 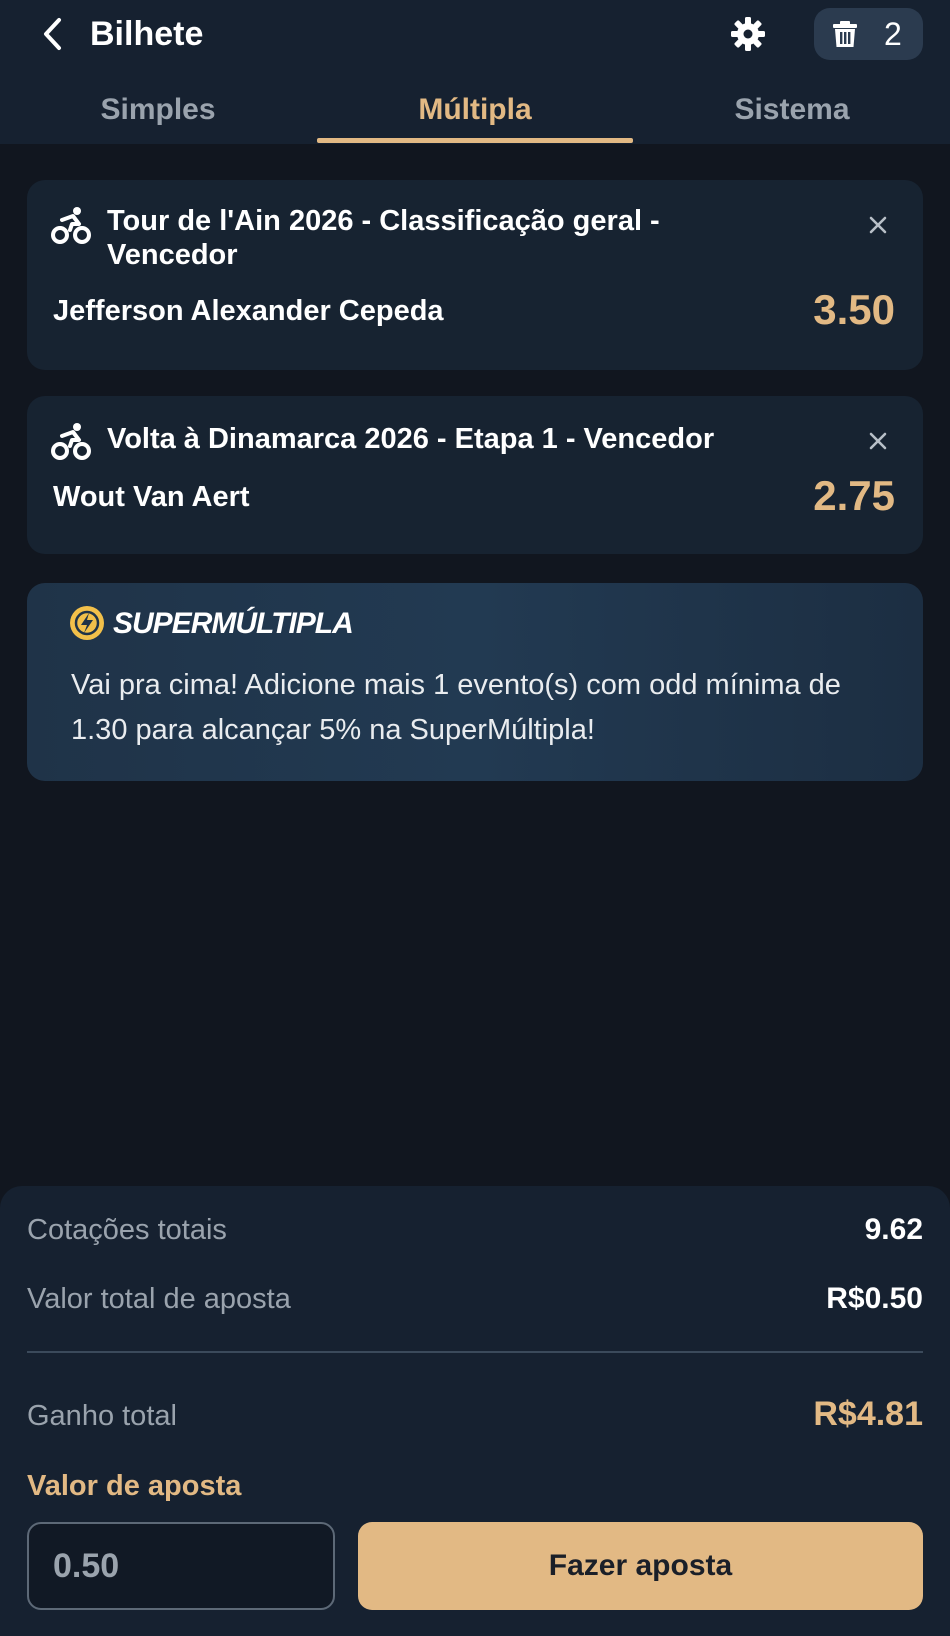 I want to click on total-odds-value: 9.62, so click(x=893, y=1229).